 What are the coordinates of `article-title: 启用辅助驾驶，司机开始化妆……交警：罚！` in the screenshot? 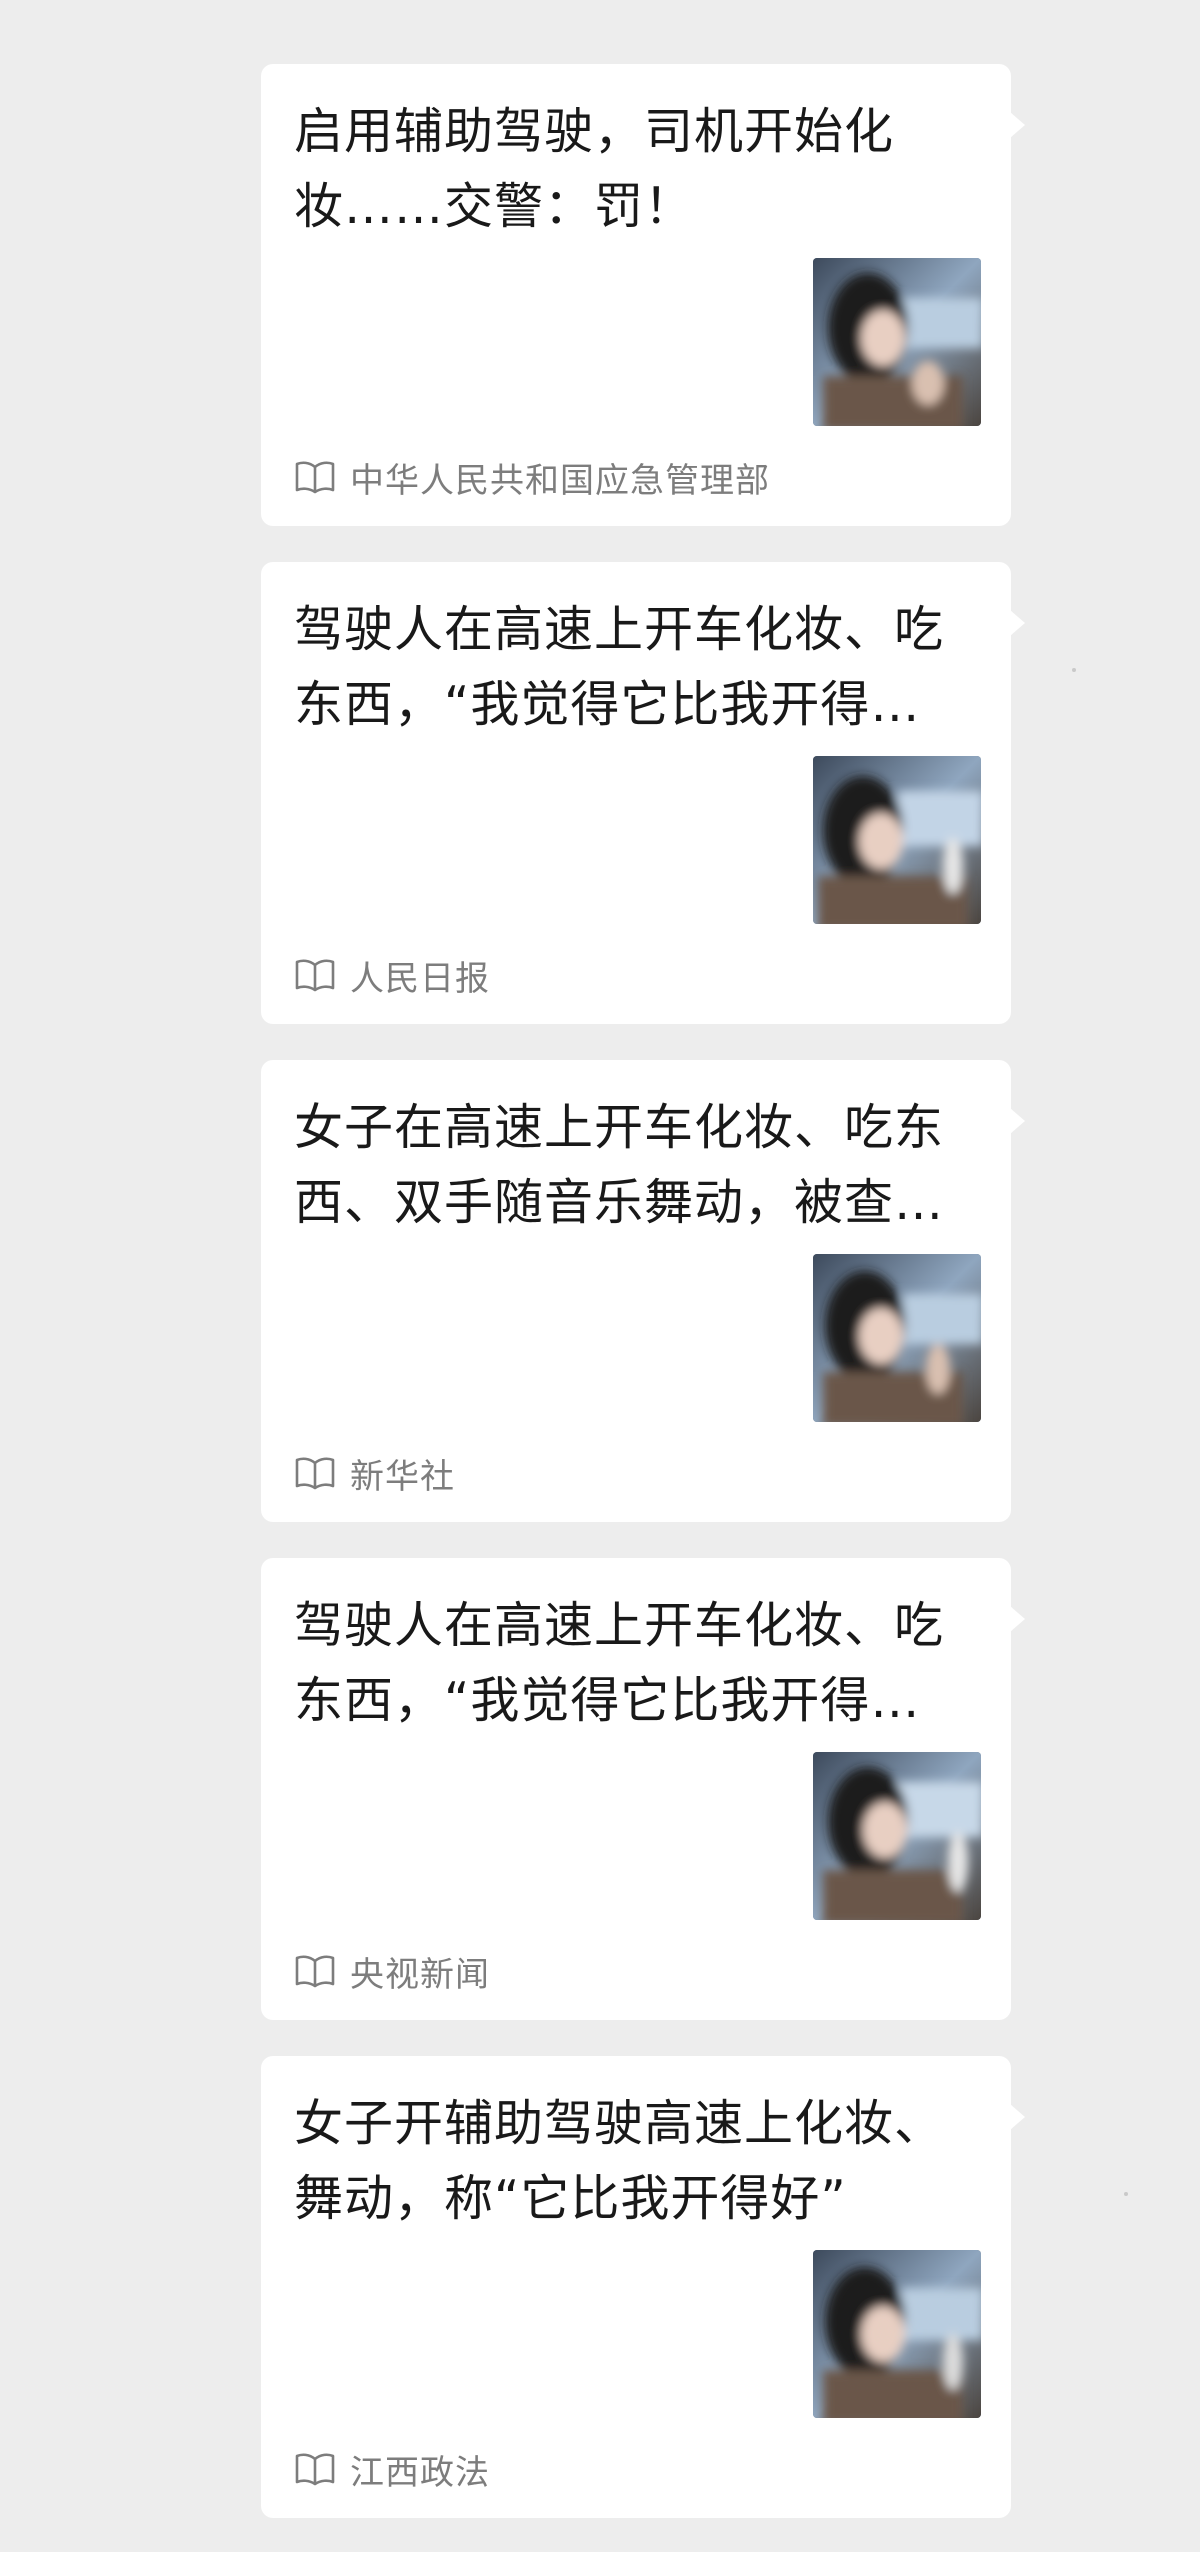 It's located at (639, 169).